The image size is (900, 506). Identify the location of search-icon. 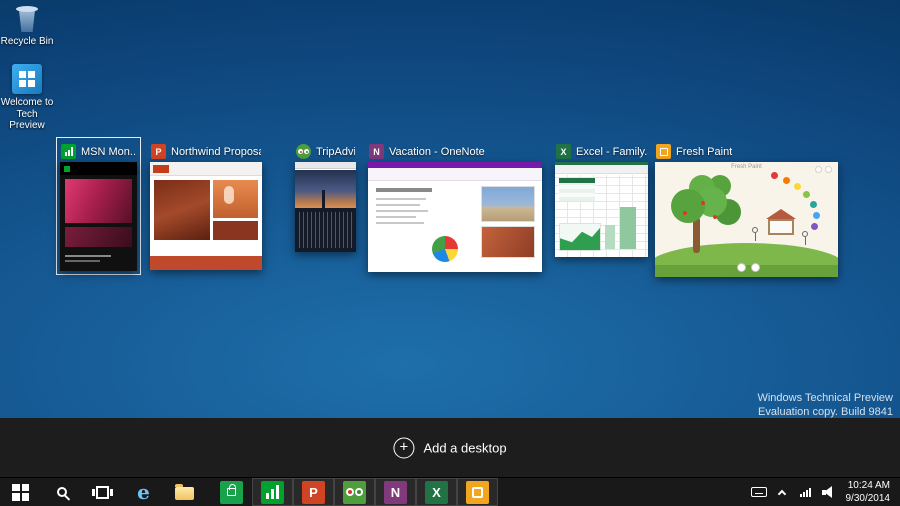
(61, 492).